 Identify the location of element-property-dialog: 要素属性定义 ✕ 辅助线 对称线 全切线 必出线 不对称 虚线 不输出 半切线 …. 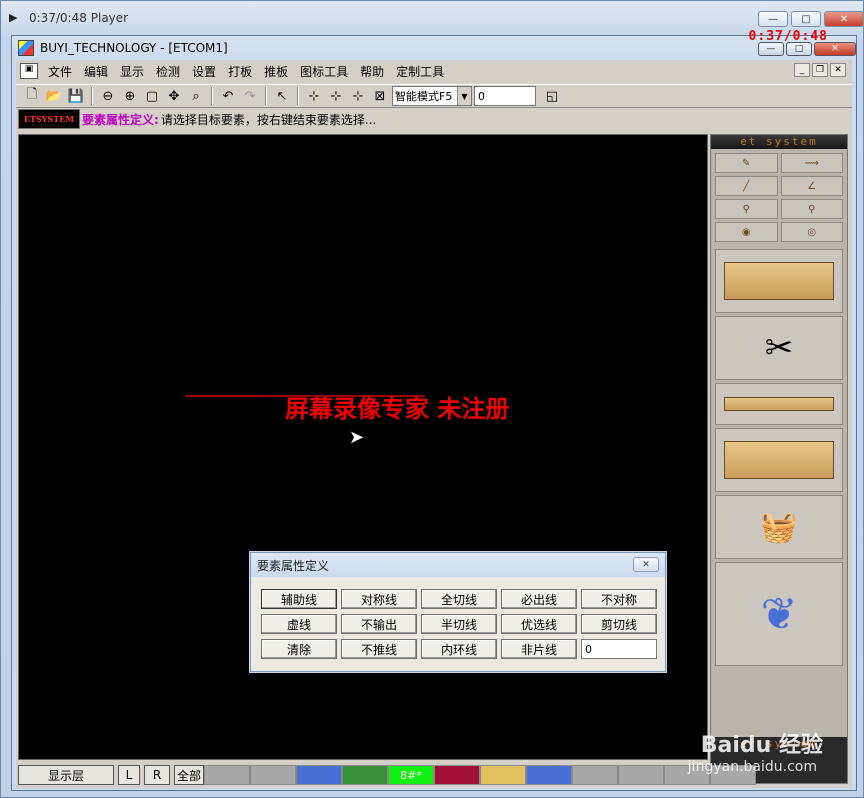
(458, 612).